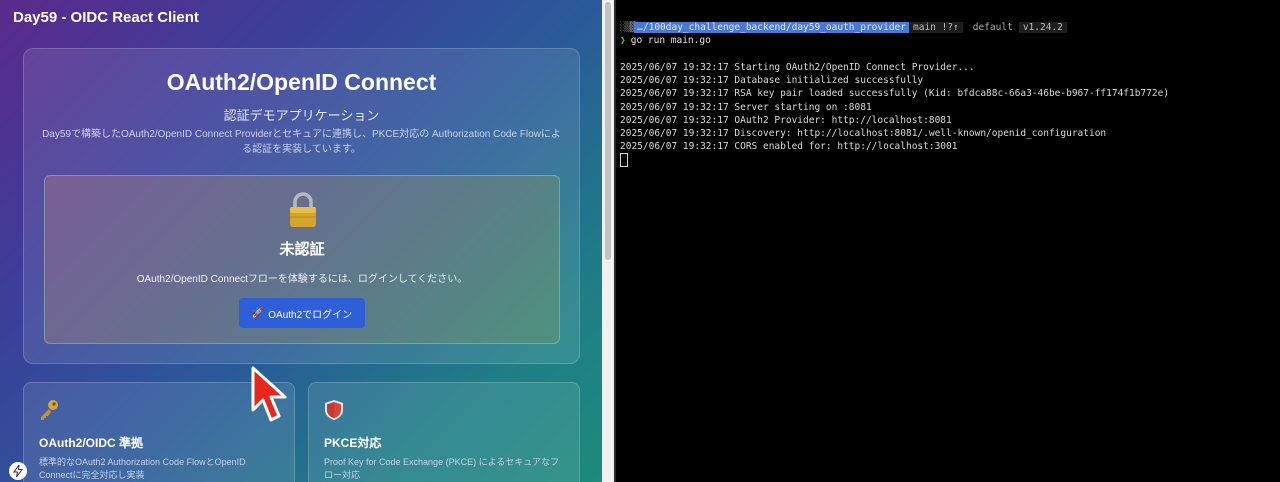  I want to click on oauth2-login-button: 🚀 OAuth2でログイン, so click(302, 313).